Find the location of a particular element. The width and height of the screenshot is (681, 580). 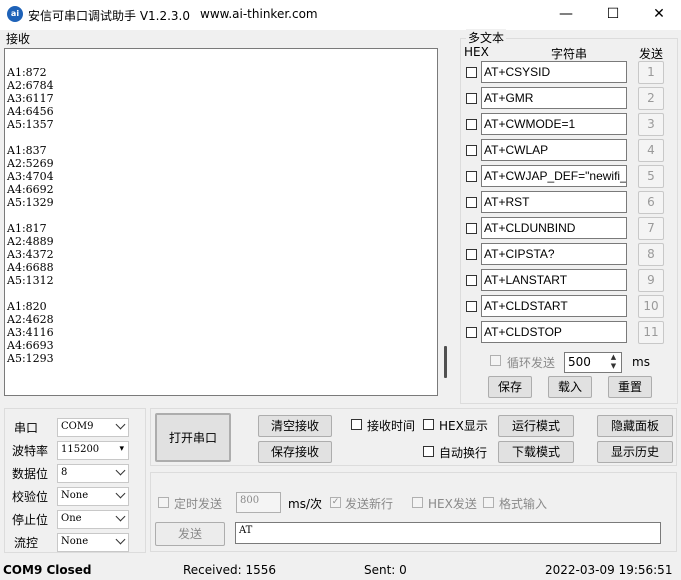

stopbits-label: 停止位 is located at coordinates (30, 520).